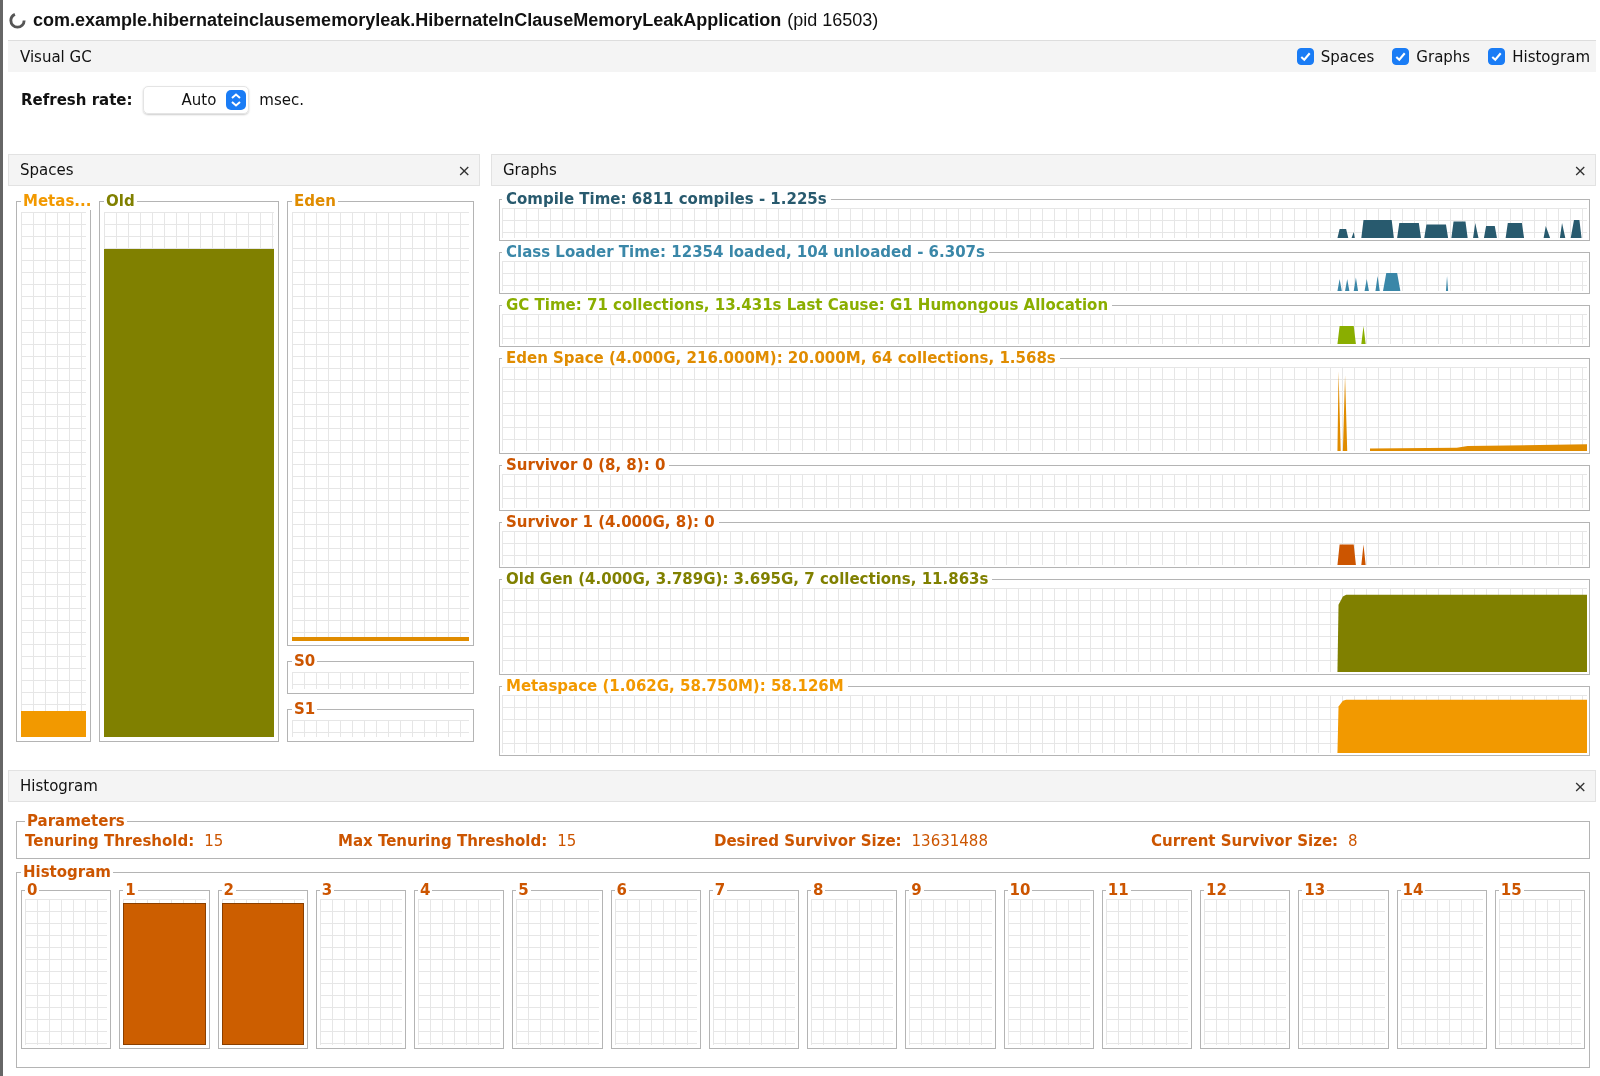 Image resolution: width=1600 pixels, height=1076 pixels. Describe the element at coordinates (1431, 56) in the screenshot. I see `checkbox: Graphs` at that location.